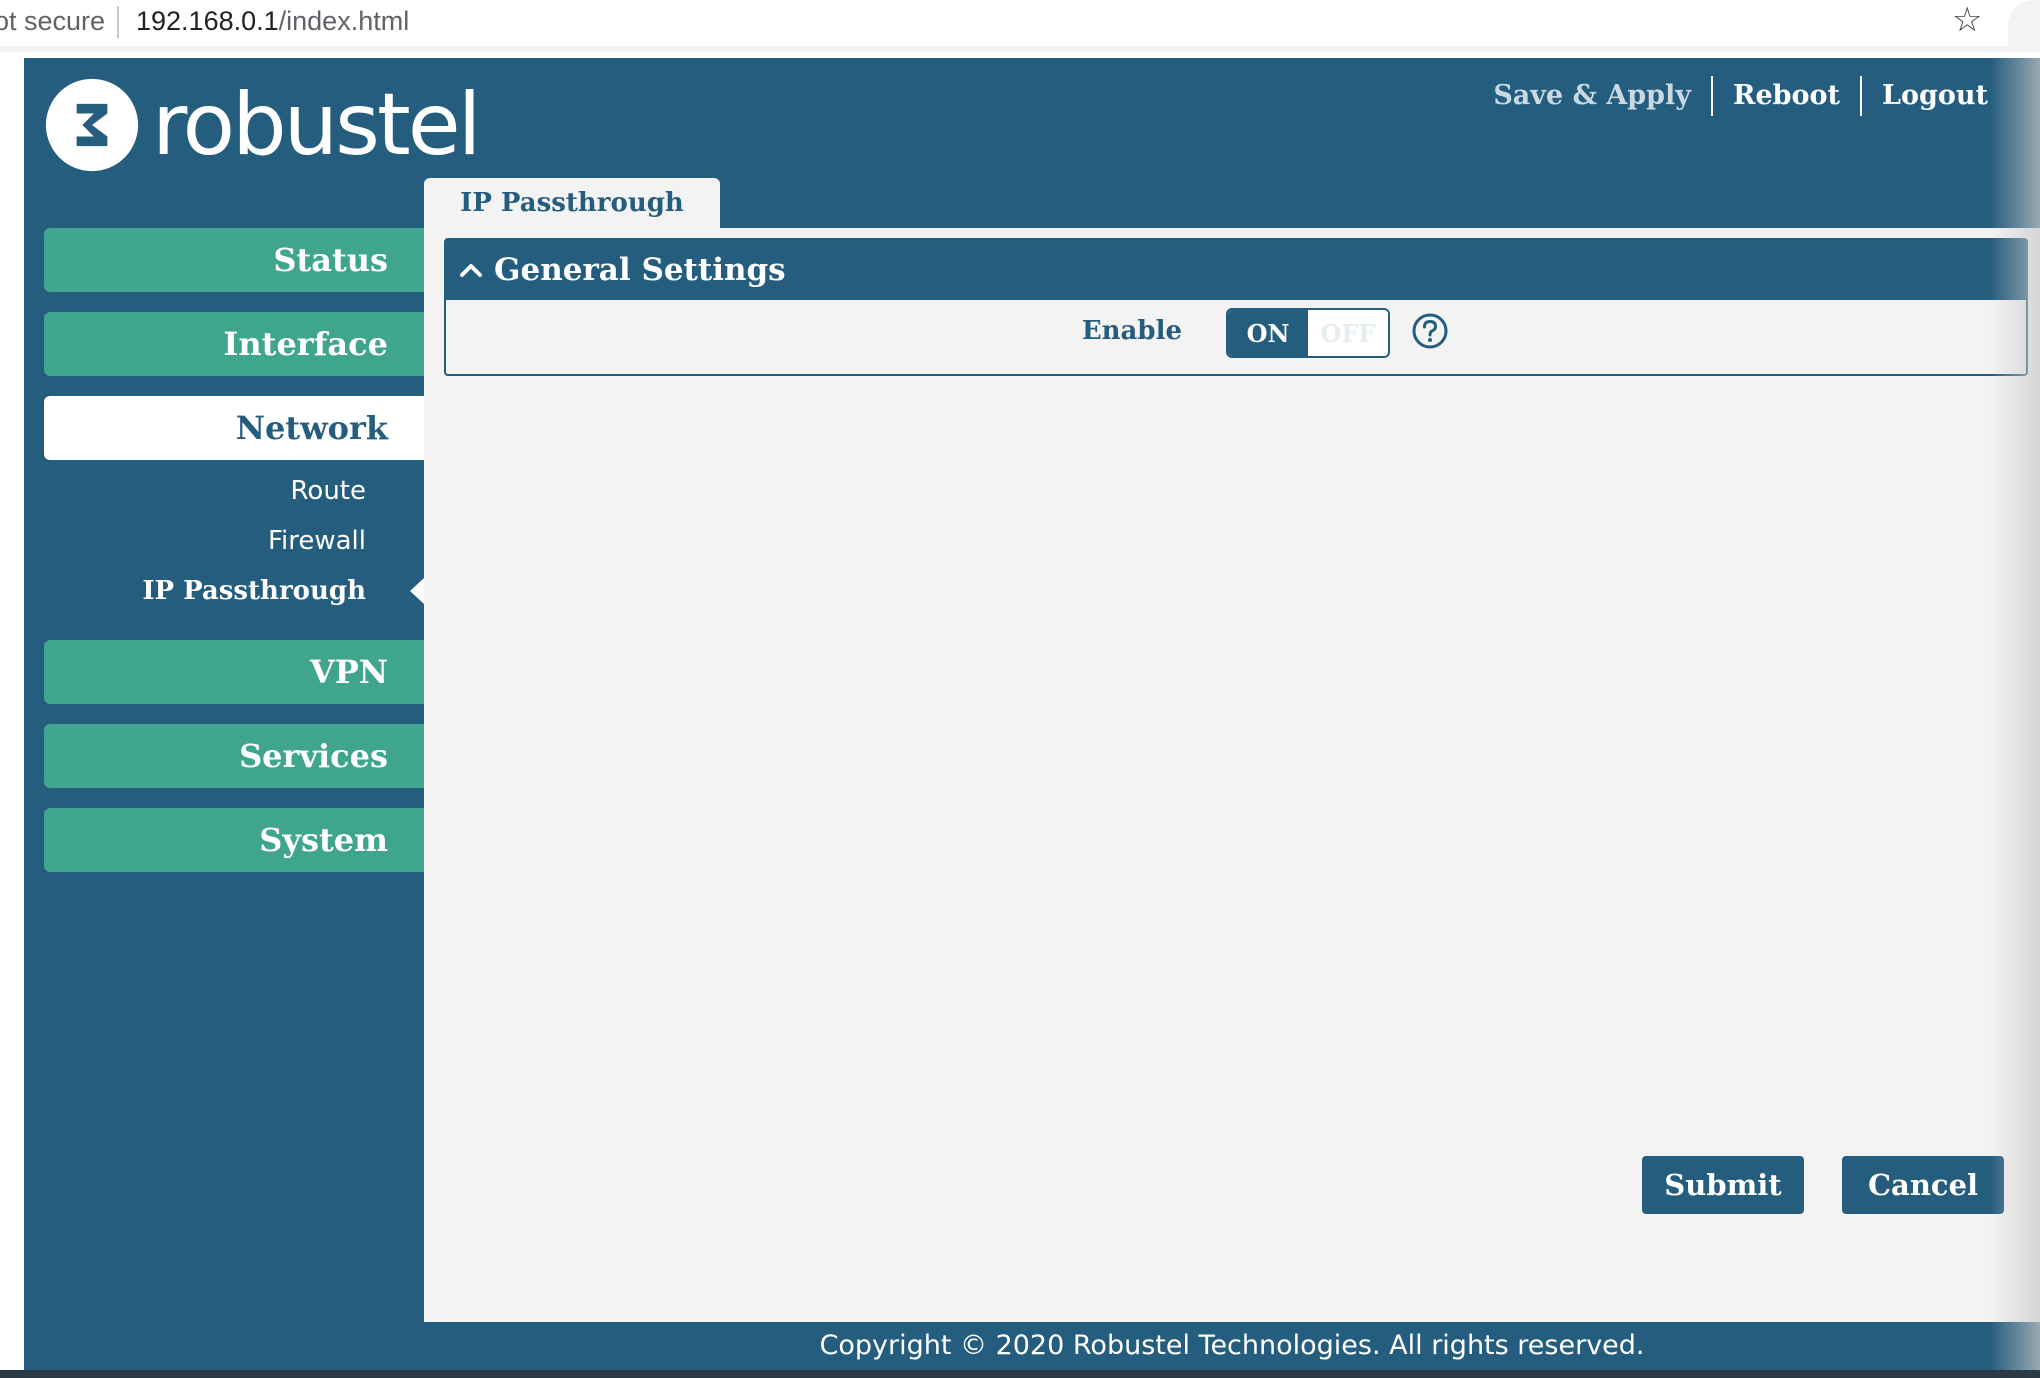  What do you see at coordinates (317, 125) in the screenshot?
I see `brand-name: robustel` at bounding box center [317, 125].